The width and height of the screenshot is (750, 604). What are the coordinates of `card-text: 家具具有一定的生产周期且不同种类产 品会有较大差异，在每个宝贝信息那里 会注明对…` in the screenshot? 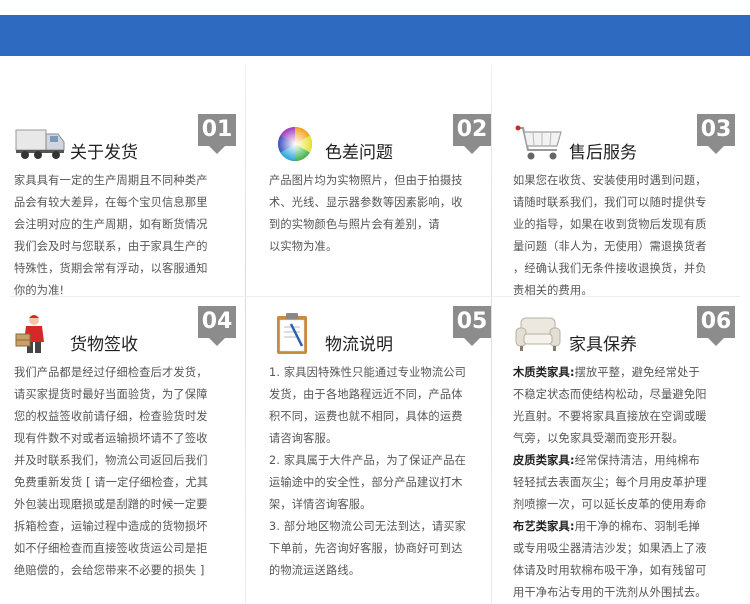 It's located at (125, 236).